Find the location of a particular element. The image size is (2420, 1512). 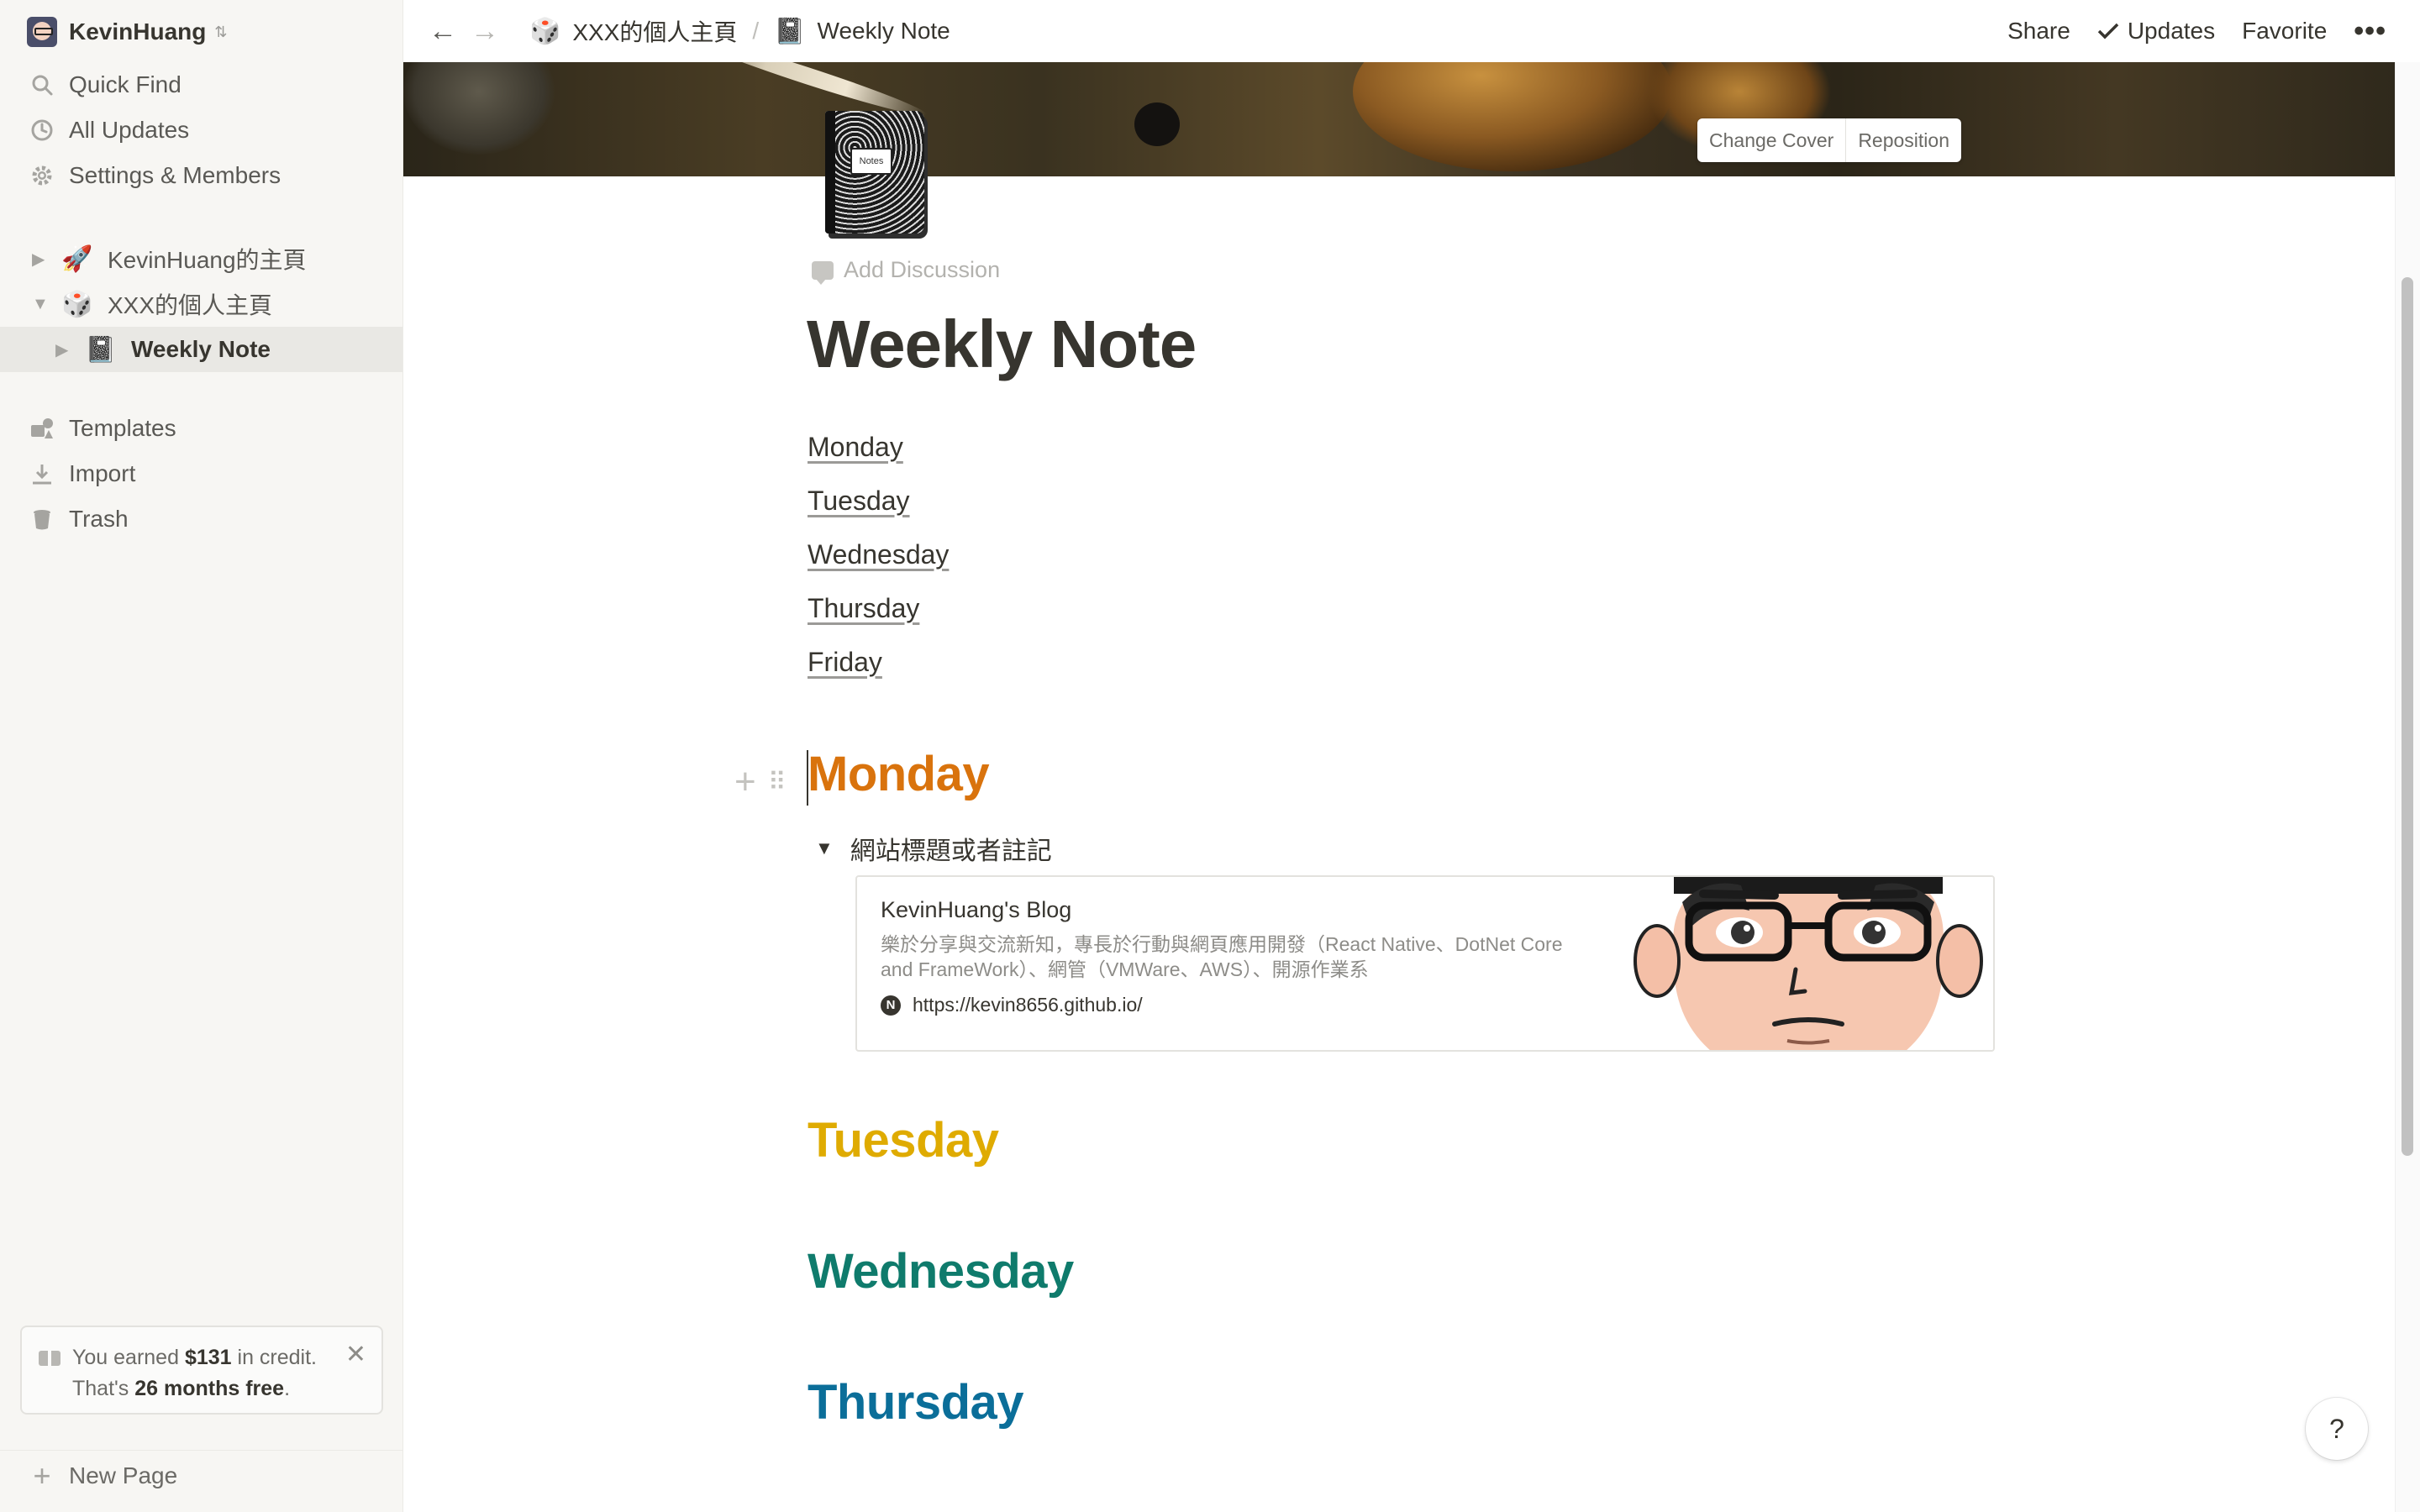

page-title: Weekly Note is located at coordinates (1002, 344).